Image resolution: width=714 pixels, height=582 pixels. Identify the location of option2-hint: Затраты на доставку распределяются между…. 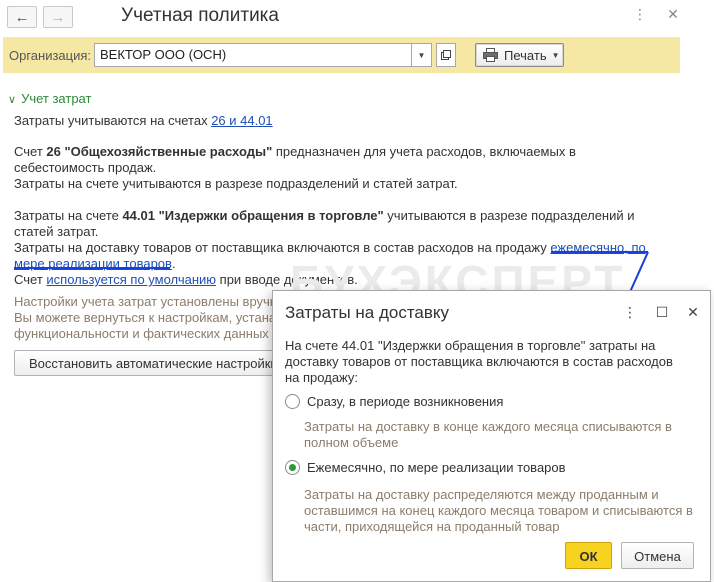
(498, 511).